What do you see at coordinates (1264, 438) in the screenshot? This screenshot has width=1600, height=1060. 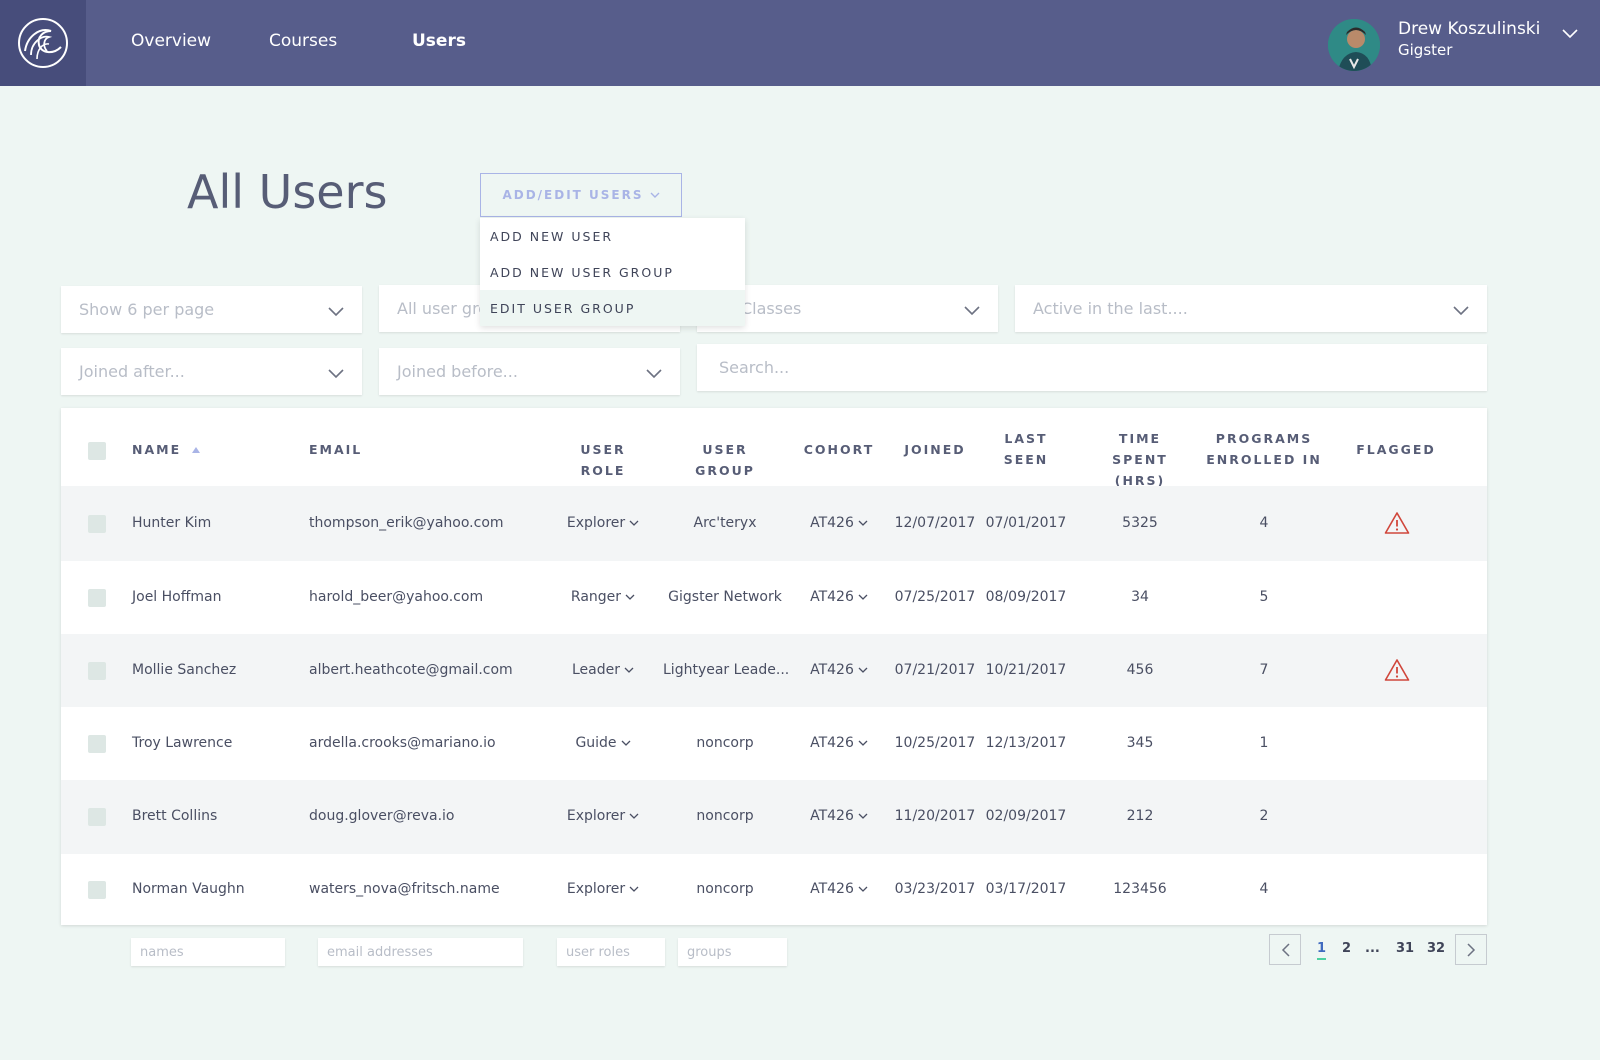 I see `header-programs-line1: PROGRAMS` at bounding box center [1264, 438].